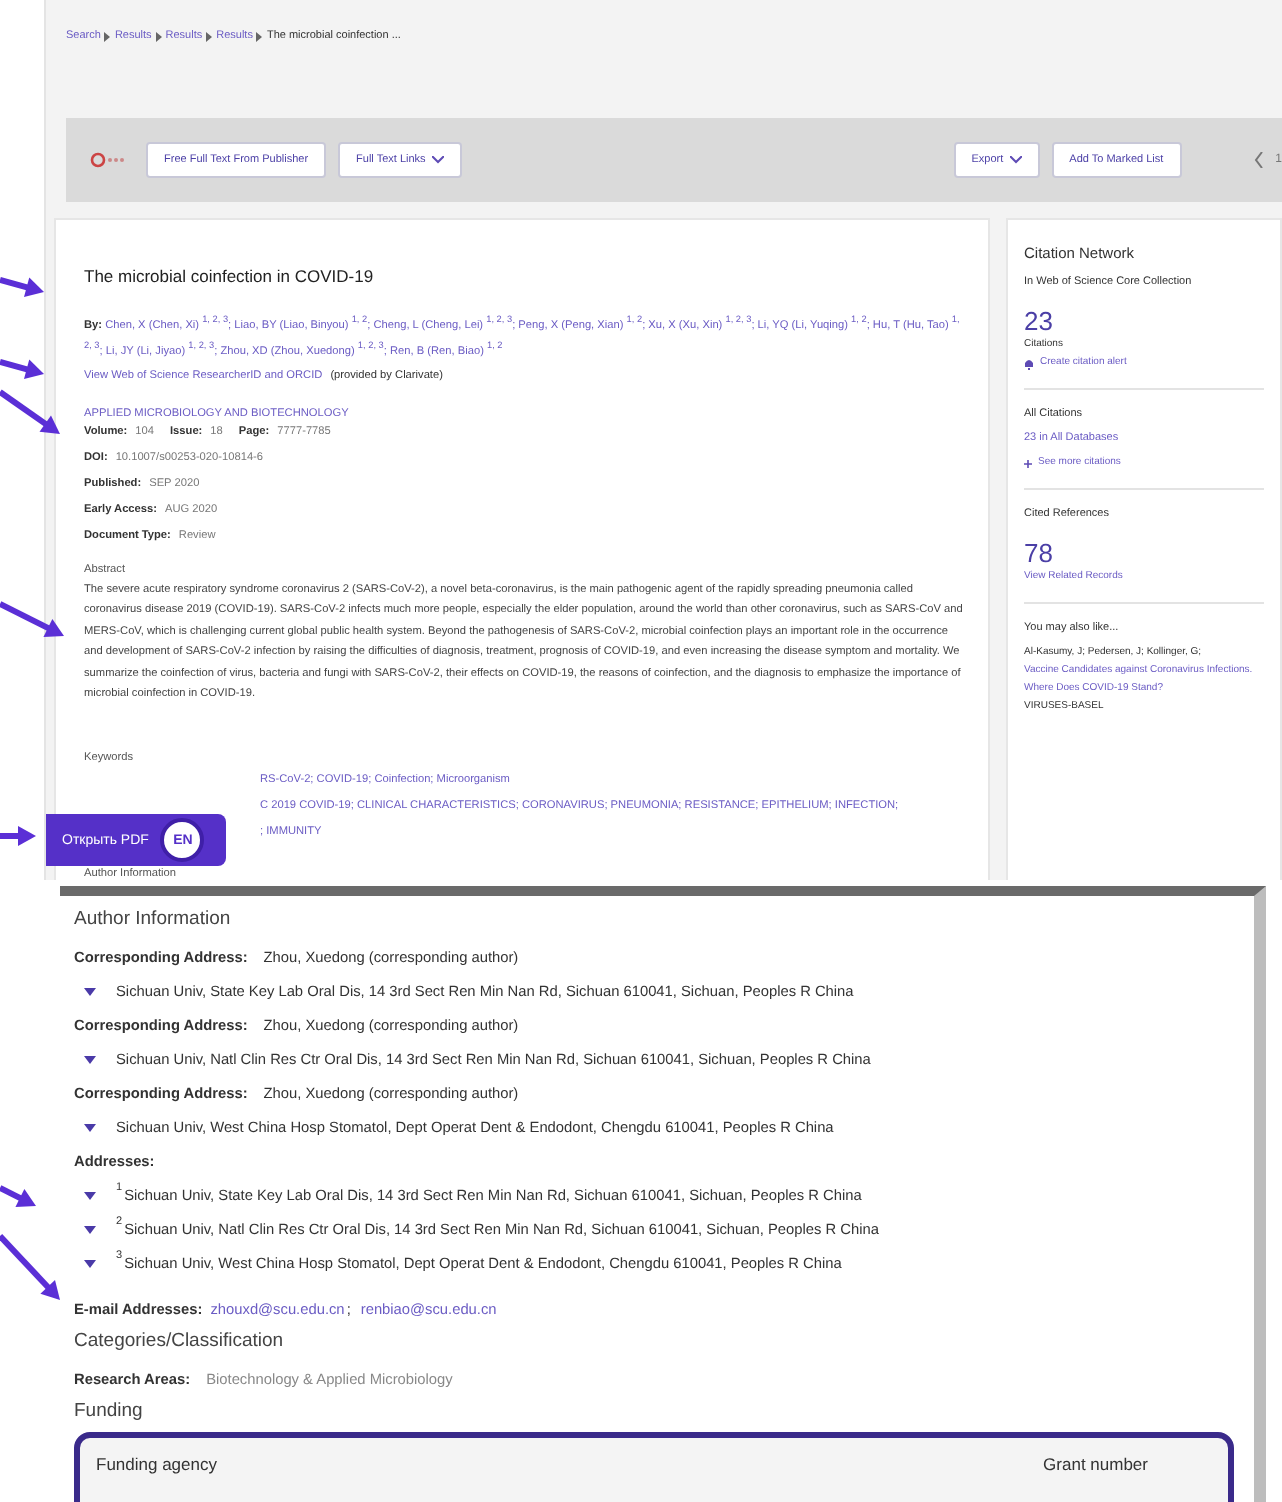  Describe the element at coordinates (180, 1341) in the screenshot. I see `section-heading: Categories/Classification` at that location.